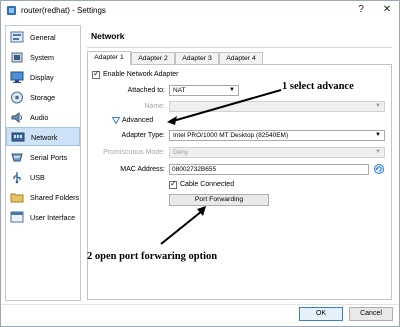  Describe the element at coordinates (143, 135) in the screenshot. I see `adapter-type-label: Adapter Type:` at that location.